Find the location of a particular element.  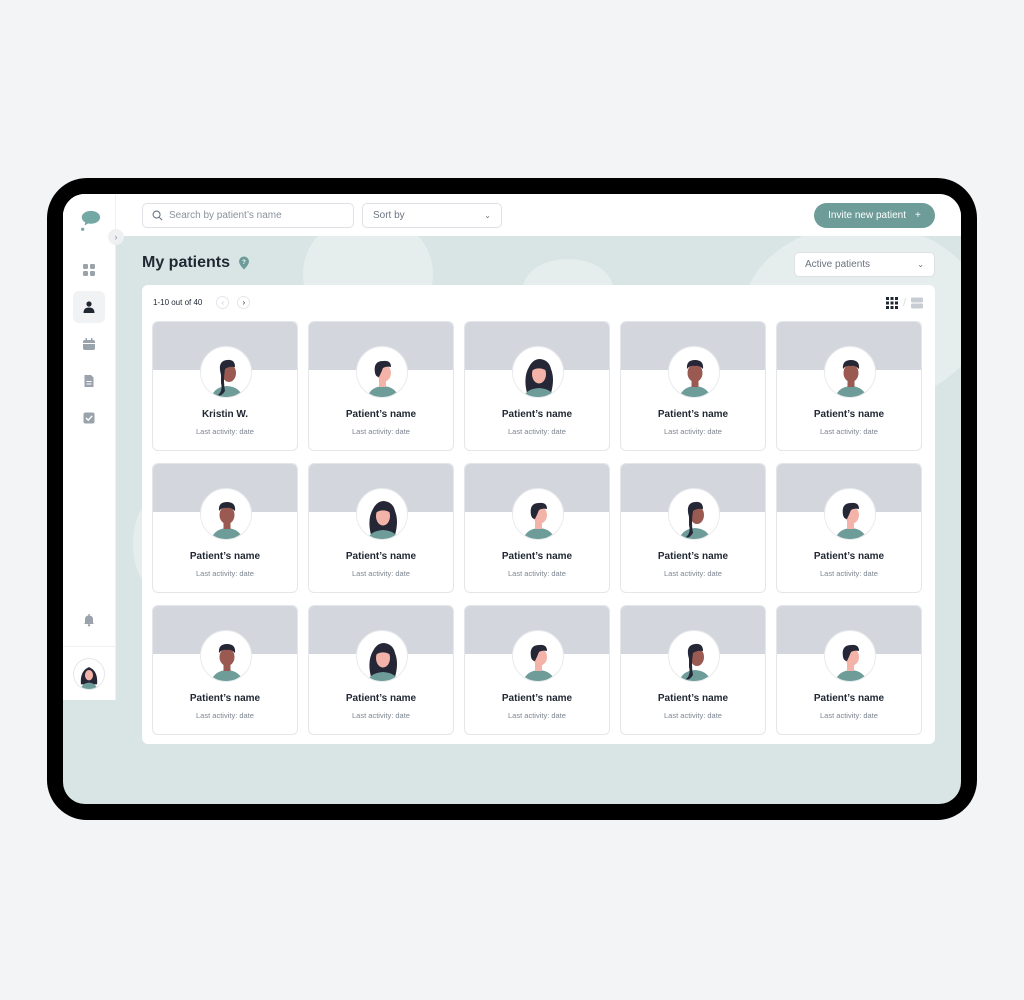

help-pin-icon: ? is located at coordinates (244, 263).